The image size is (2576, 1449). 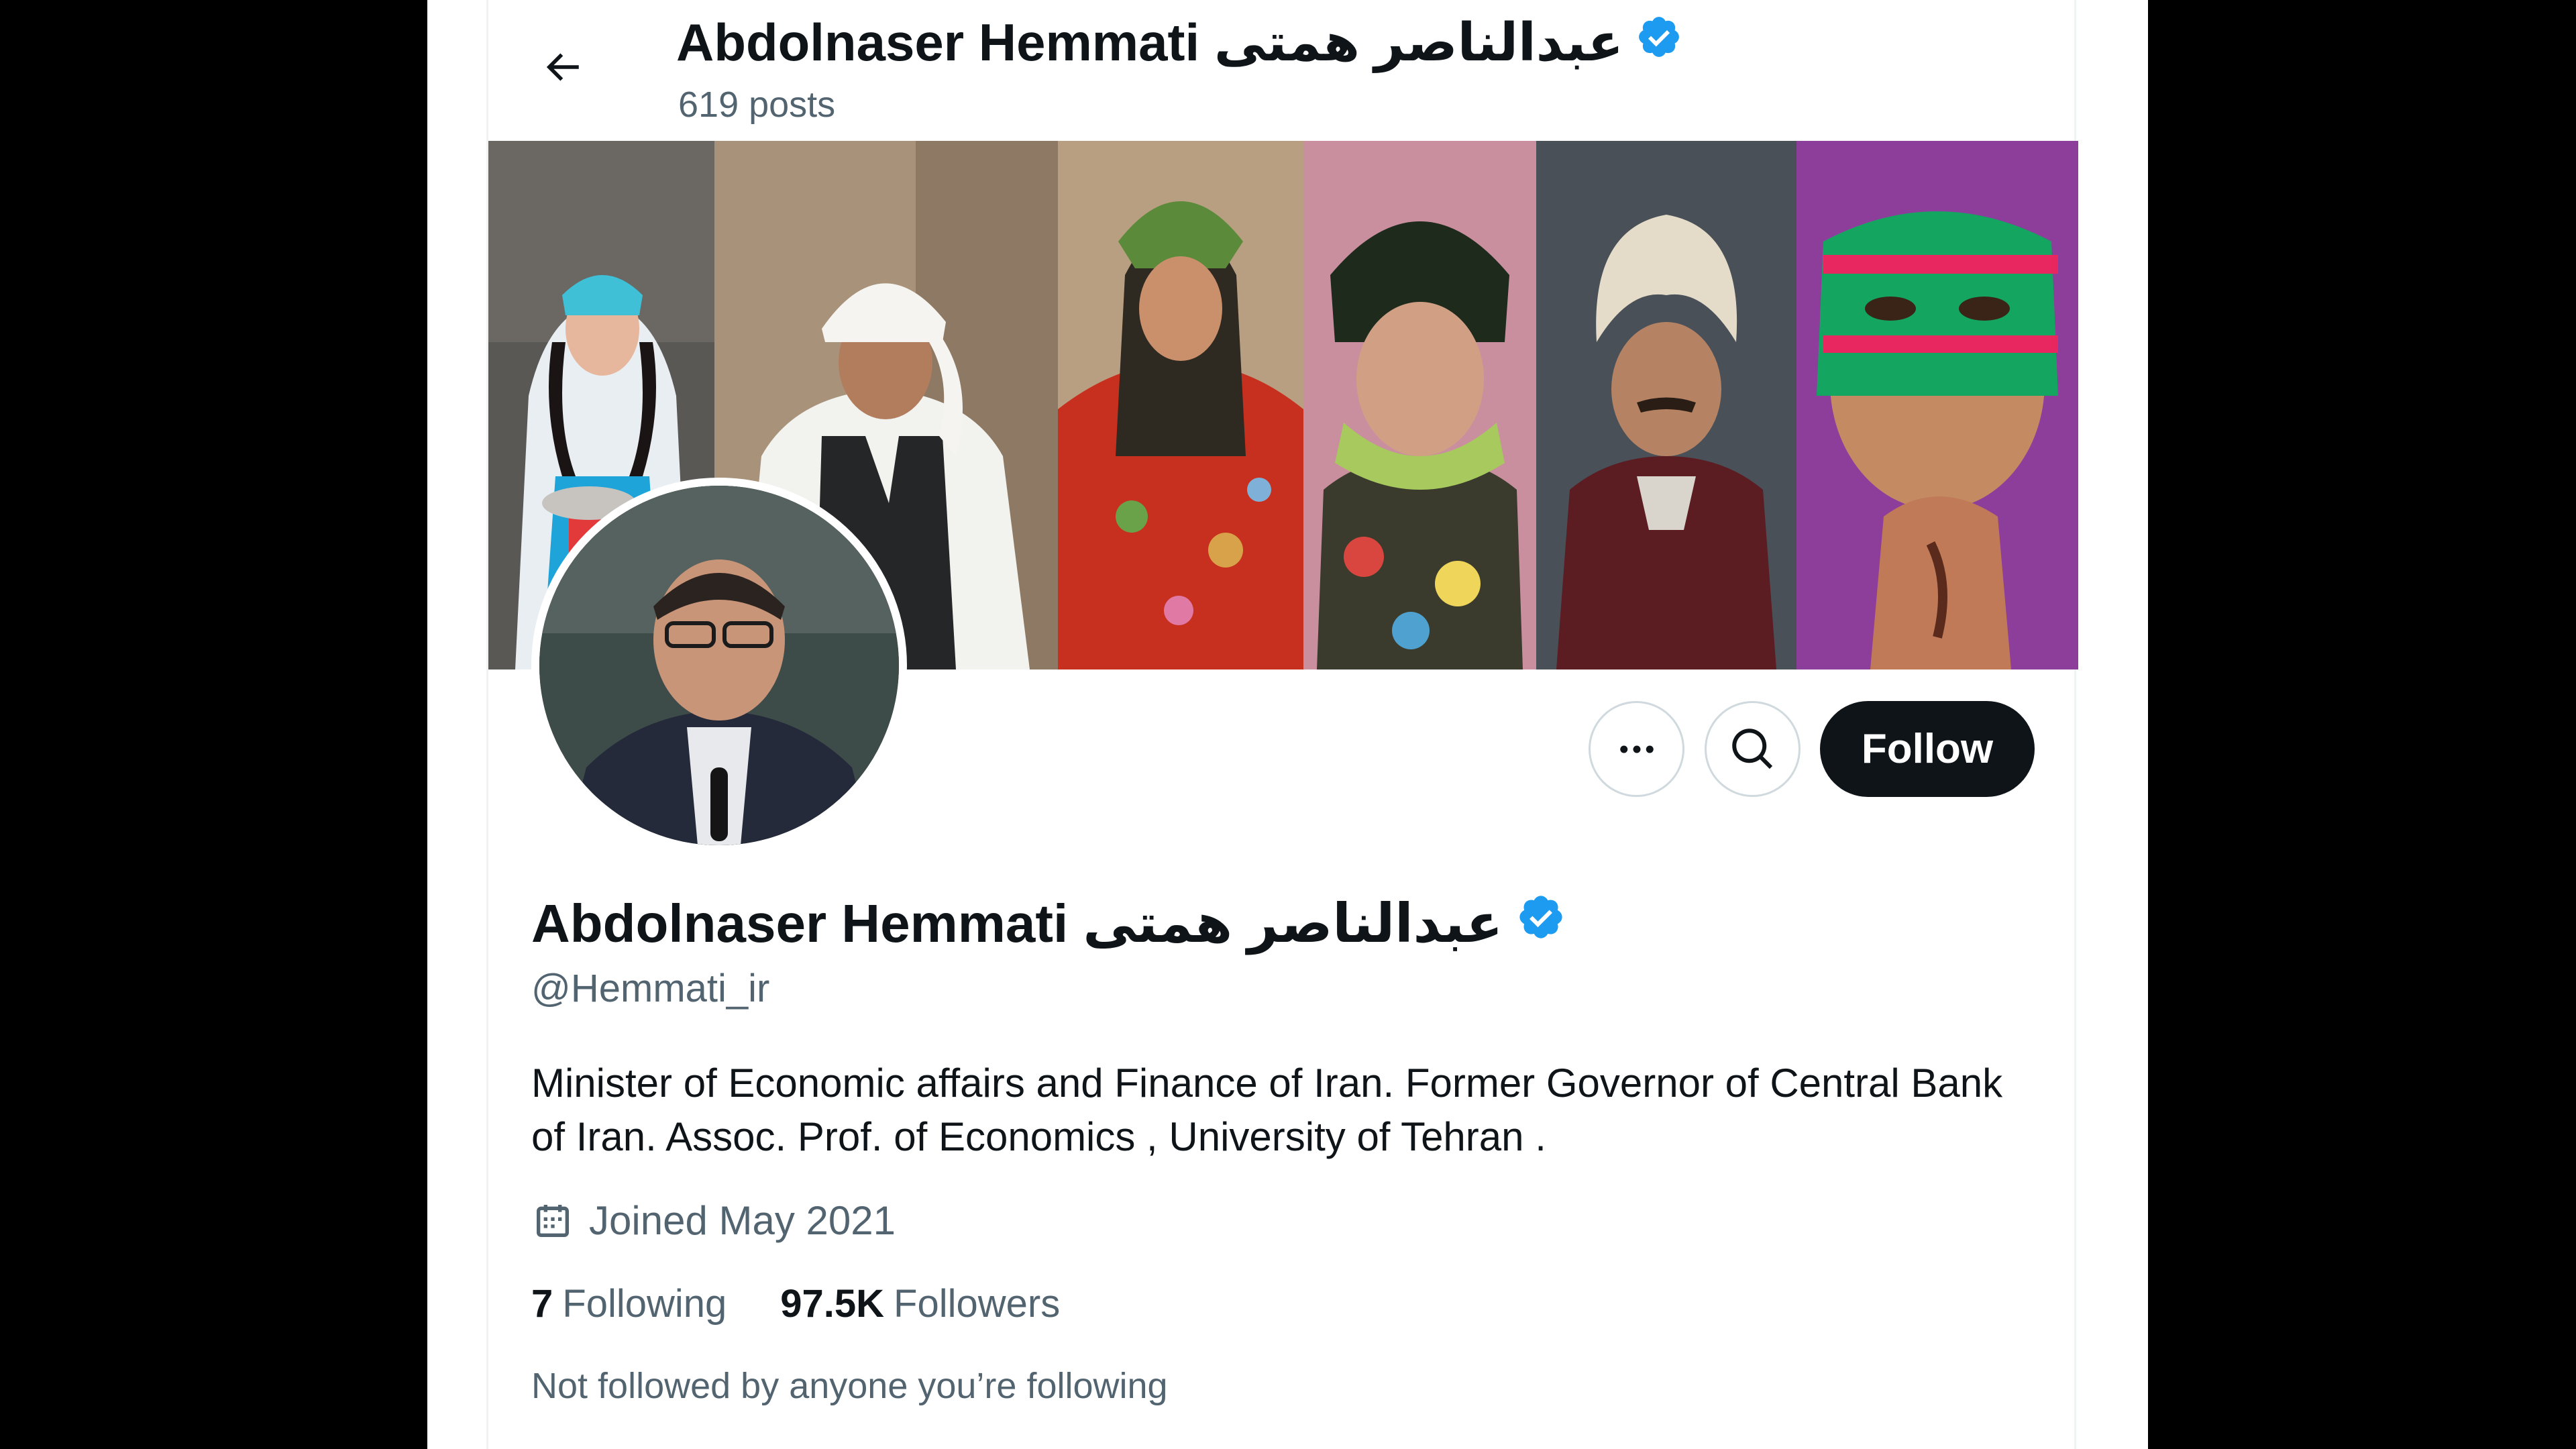 What do you see at coordinates (832, 1304) in the screenshot?
I see `followers-count: 97.5K` at bounding box center [832, 1304].